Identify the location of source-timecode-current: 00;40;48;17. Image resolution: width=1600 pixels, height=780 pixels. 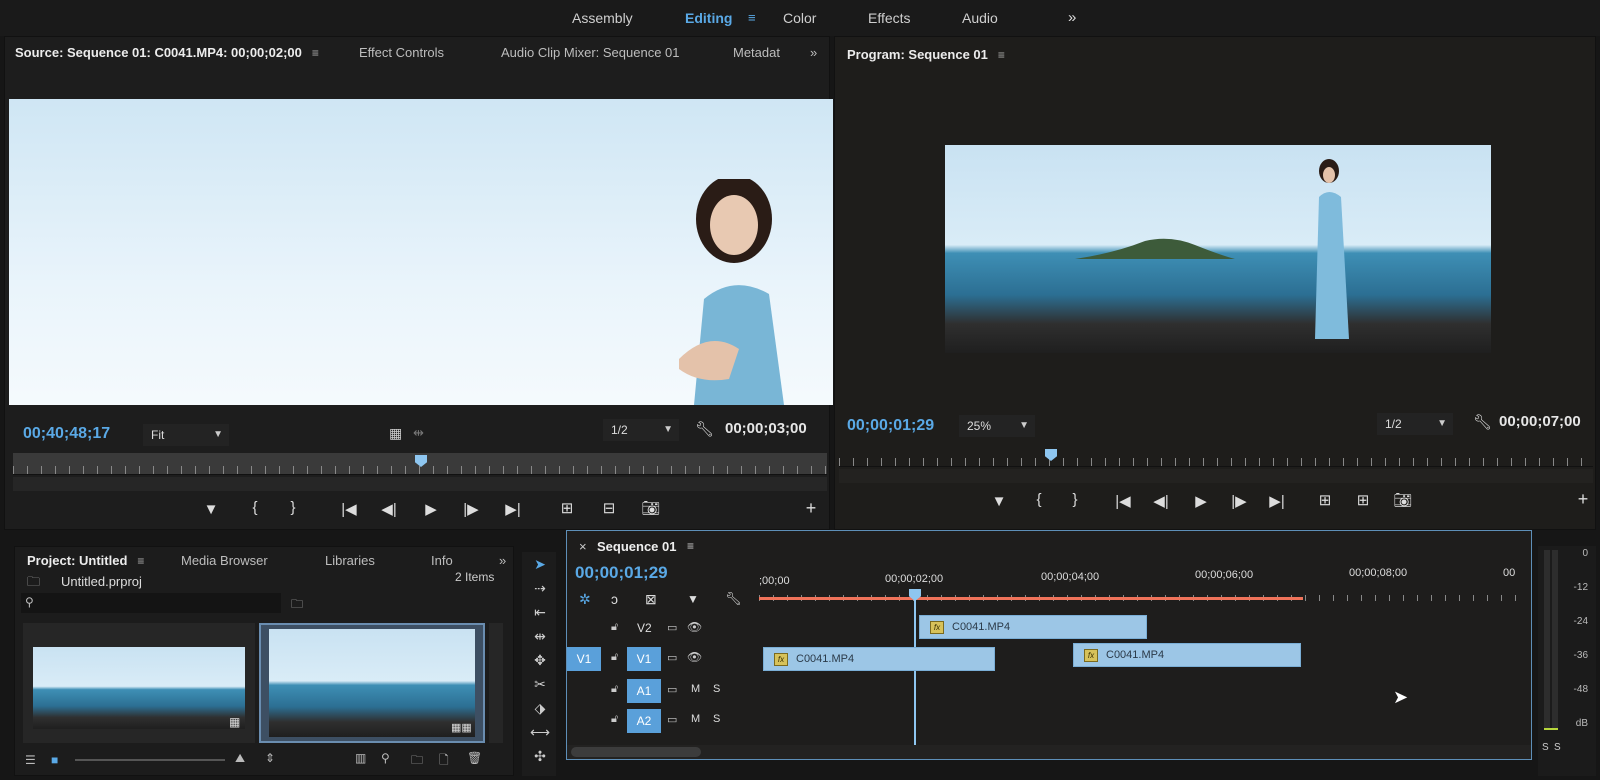
(66, 434).